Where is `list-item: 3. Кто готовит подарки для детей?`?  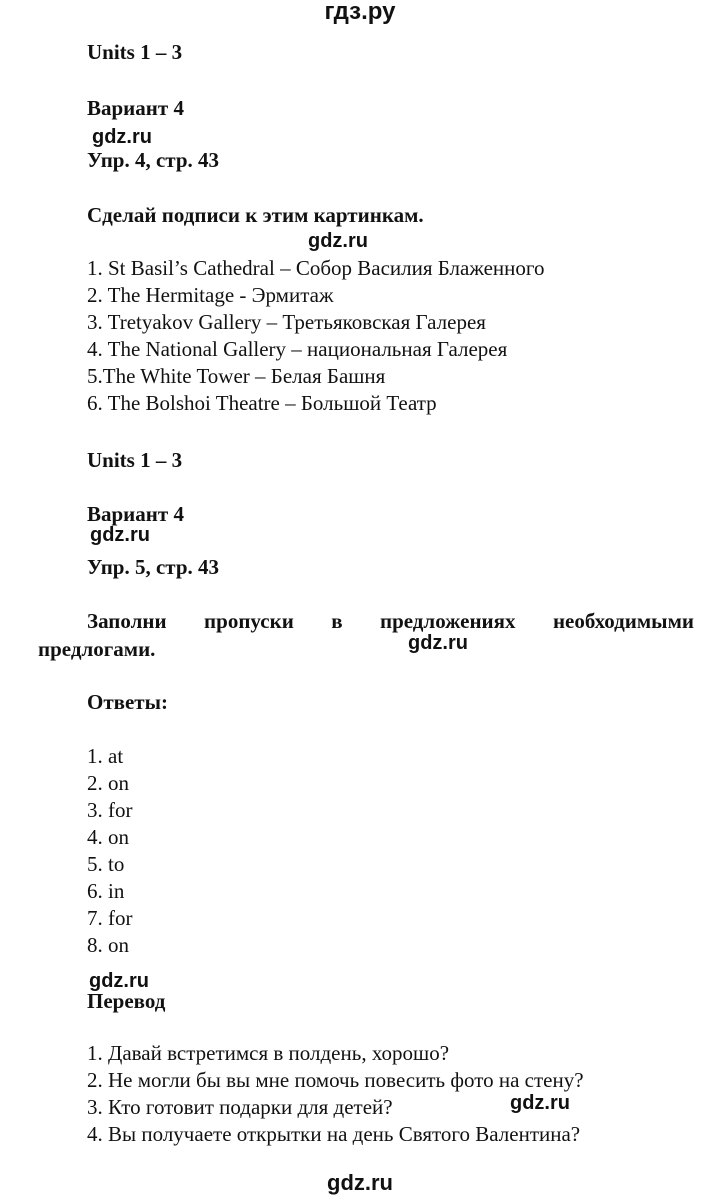
list-item: 3. Кто готовит подарки для детей? is located at coordinates (240, 1107).